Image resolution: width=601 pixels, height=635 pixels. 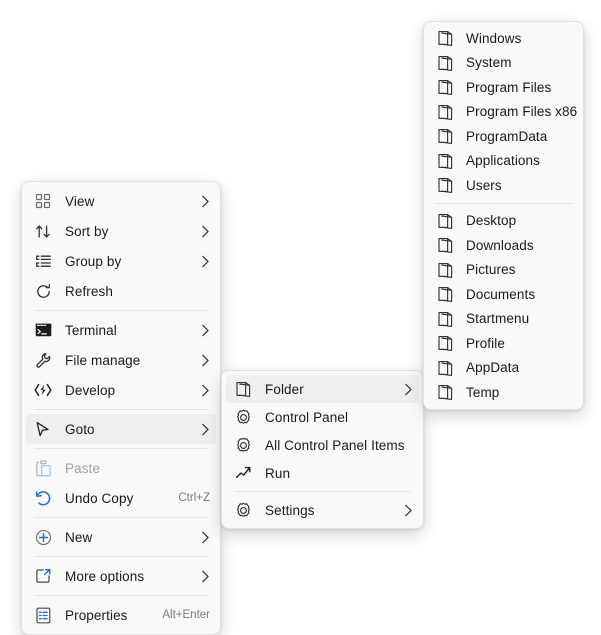 I want to click on menu-item-users: Users, so click(x=503, y=185).